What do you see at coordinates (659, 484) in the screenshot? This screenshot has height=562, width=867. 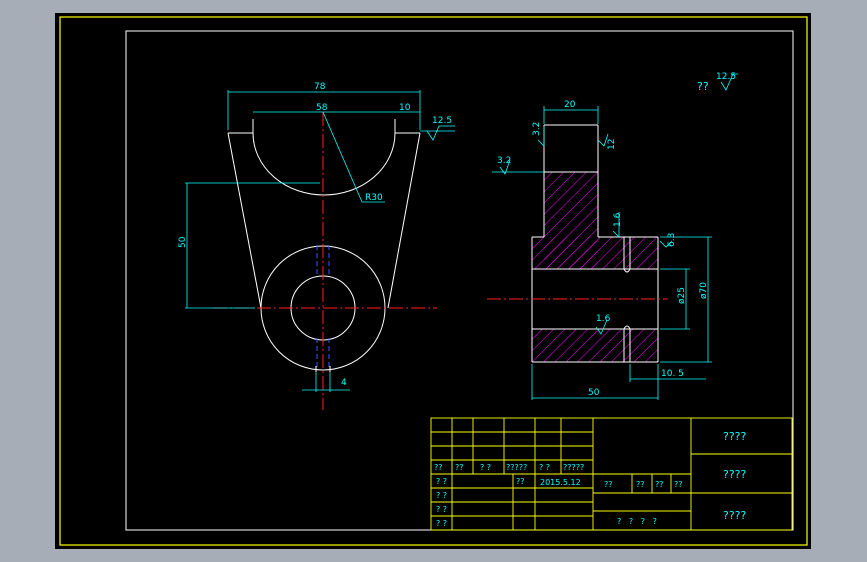 I see `stage-header-3: ??` at bounding box center [659, 484].